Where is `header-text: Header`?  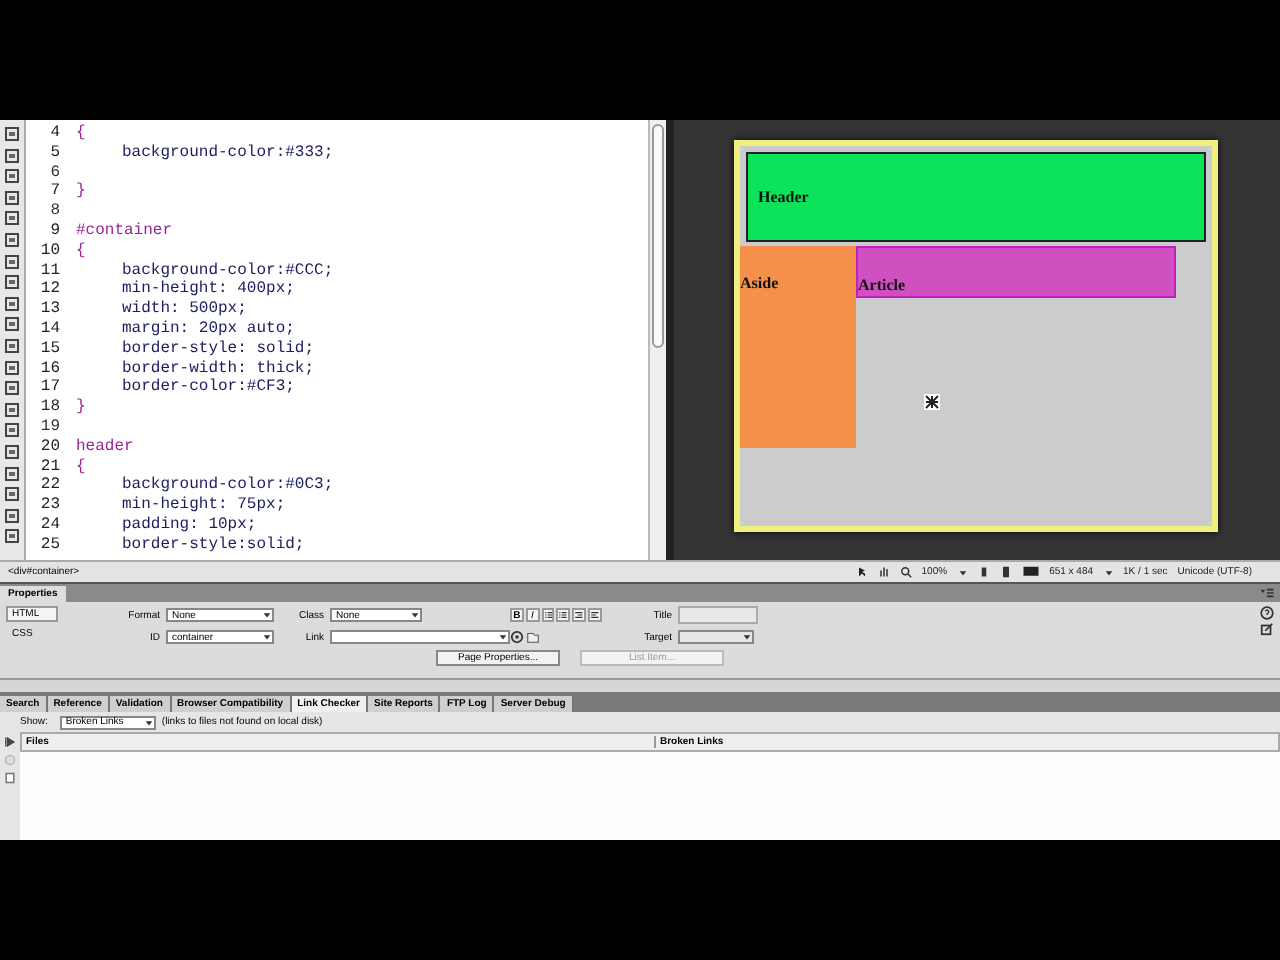
header-text: Header is located at coordinates (783, 197).